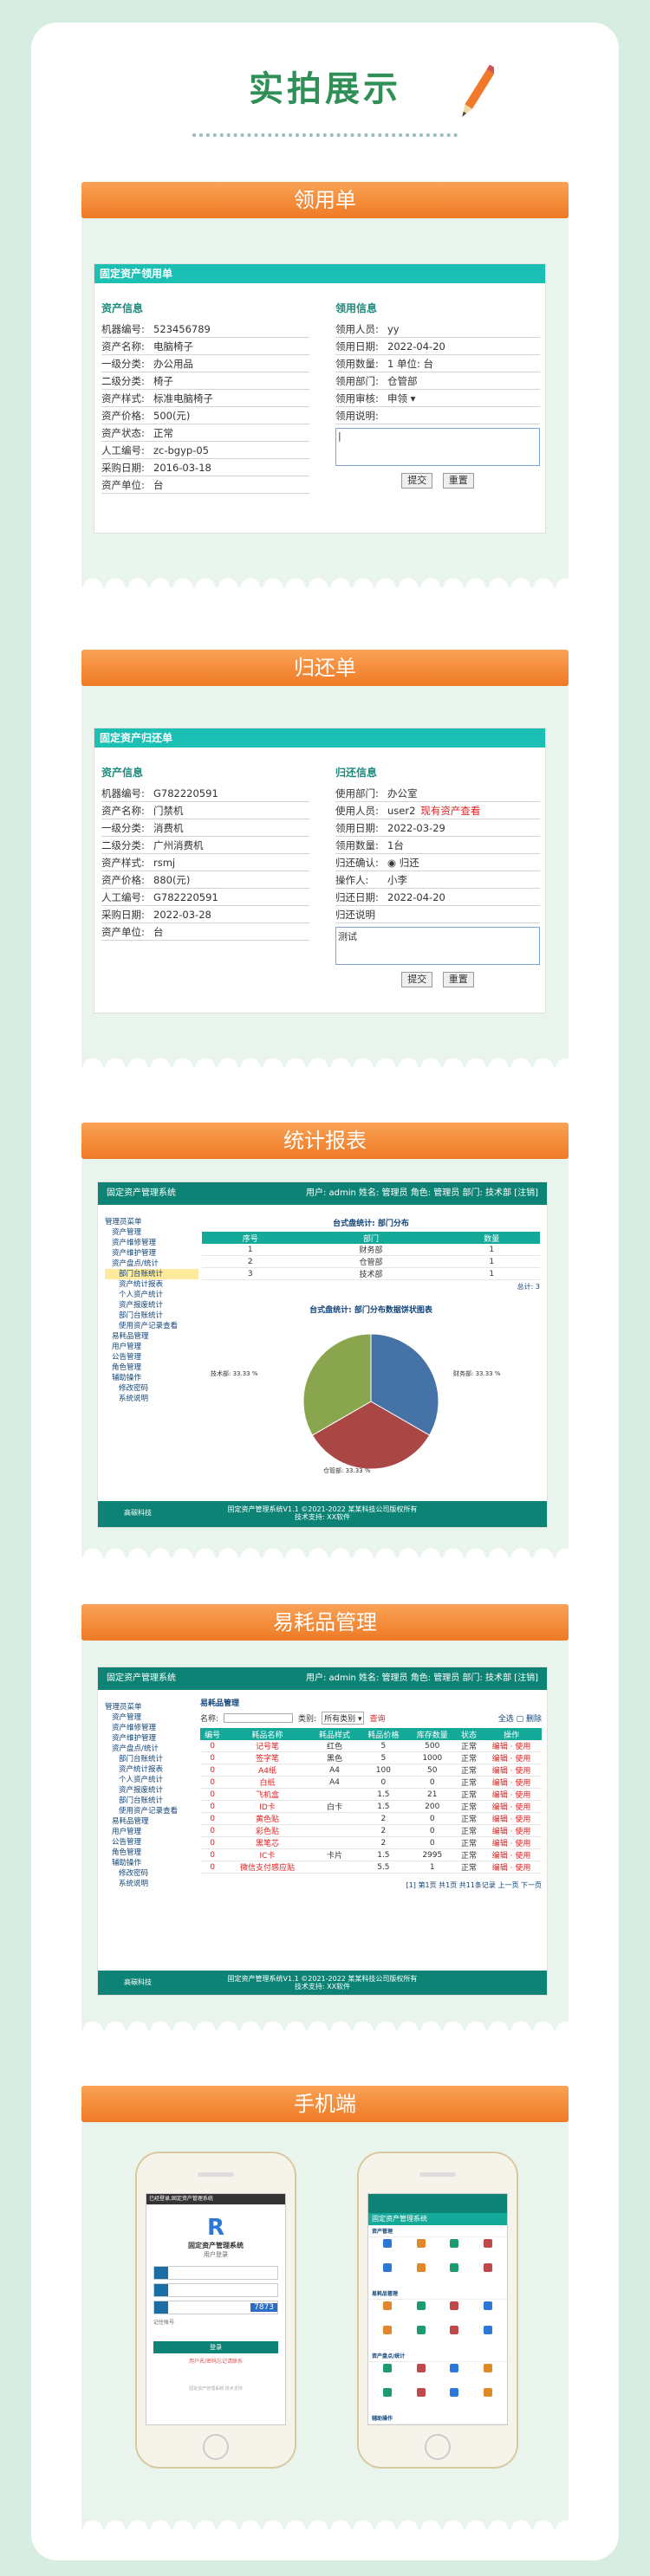  What do you see at coordinates (395, 845) in the screenshot?
I see `field-value: 1台` at bounding box center [395, 845].